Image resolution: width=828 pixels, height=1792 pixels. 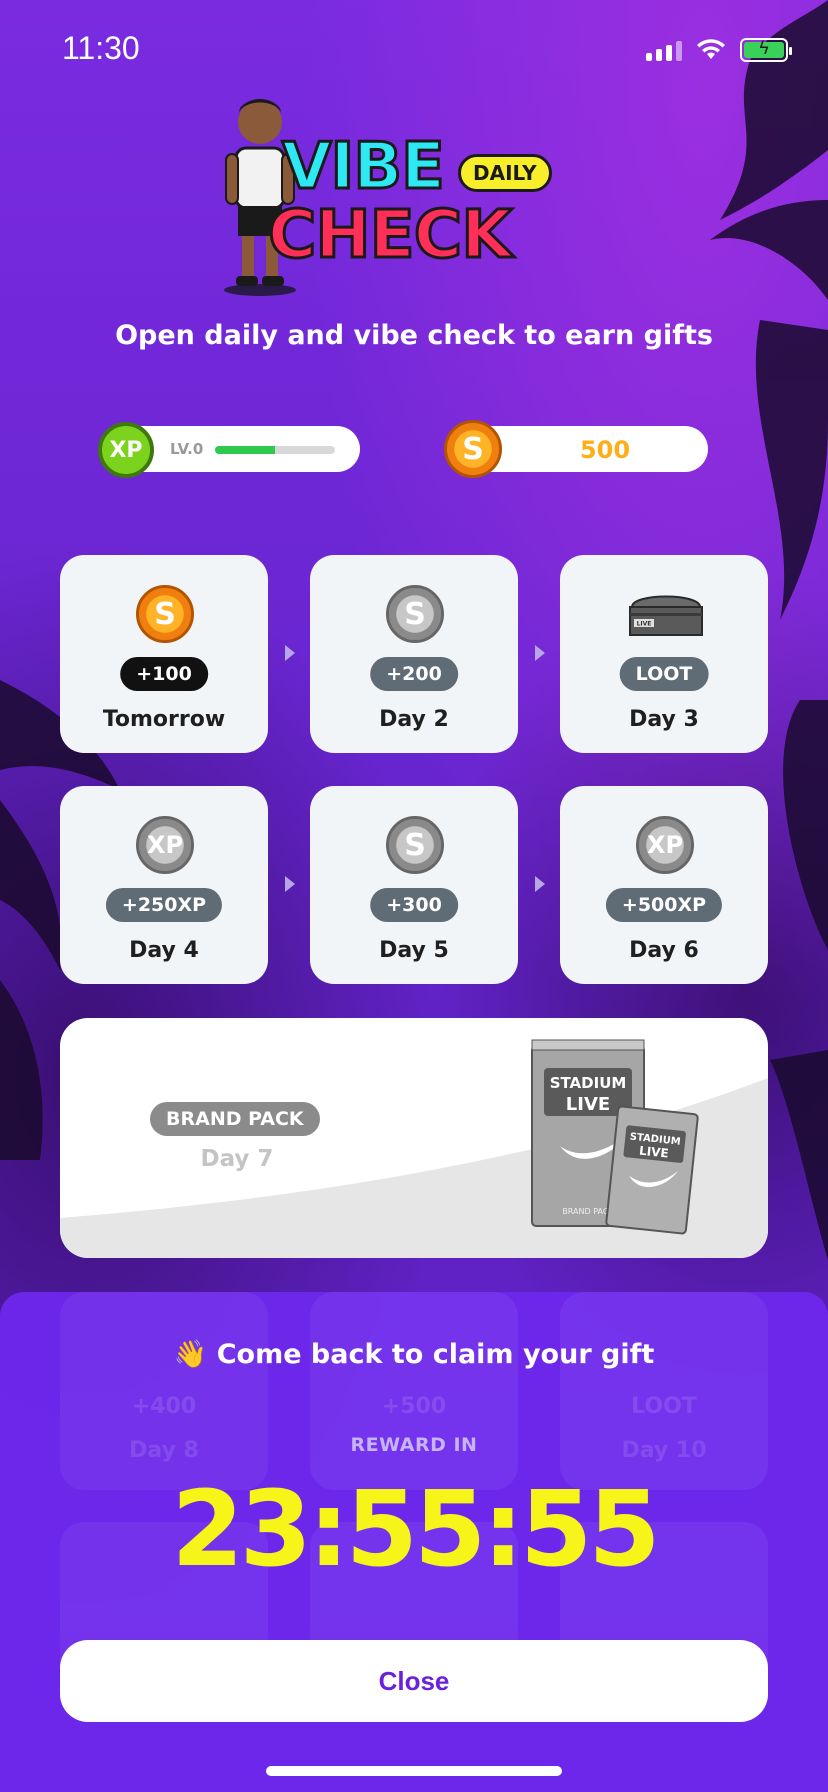 I want to click on reward-badge: +300, so click(x=414, y=905).